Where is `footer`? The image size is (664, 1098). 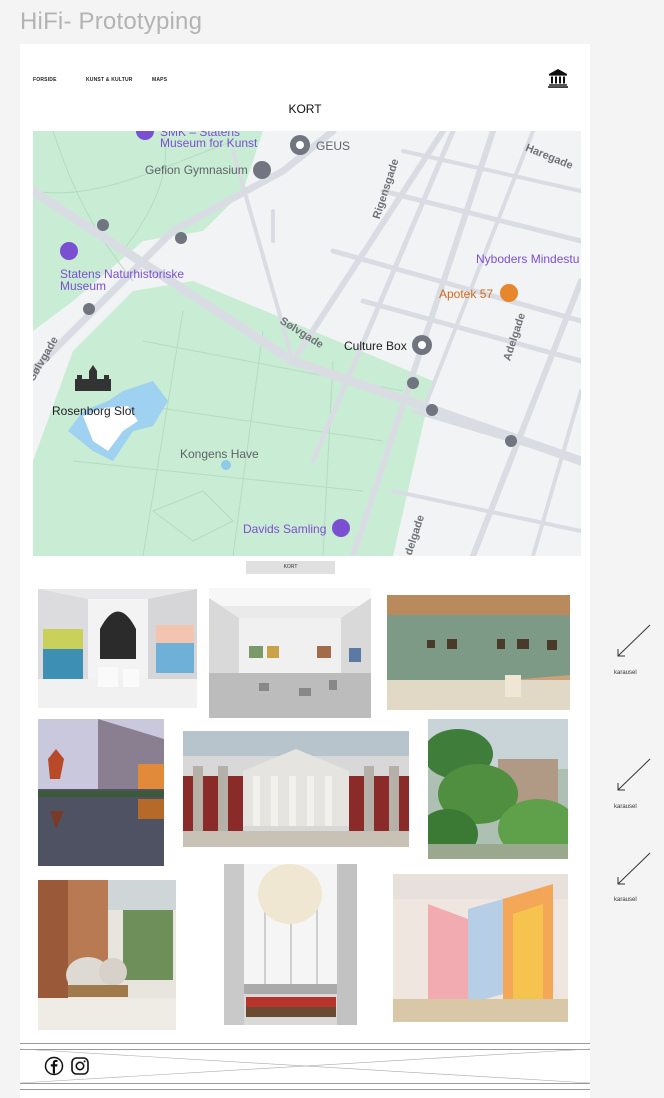
footer is located at coordinates (305, 1066).